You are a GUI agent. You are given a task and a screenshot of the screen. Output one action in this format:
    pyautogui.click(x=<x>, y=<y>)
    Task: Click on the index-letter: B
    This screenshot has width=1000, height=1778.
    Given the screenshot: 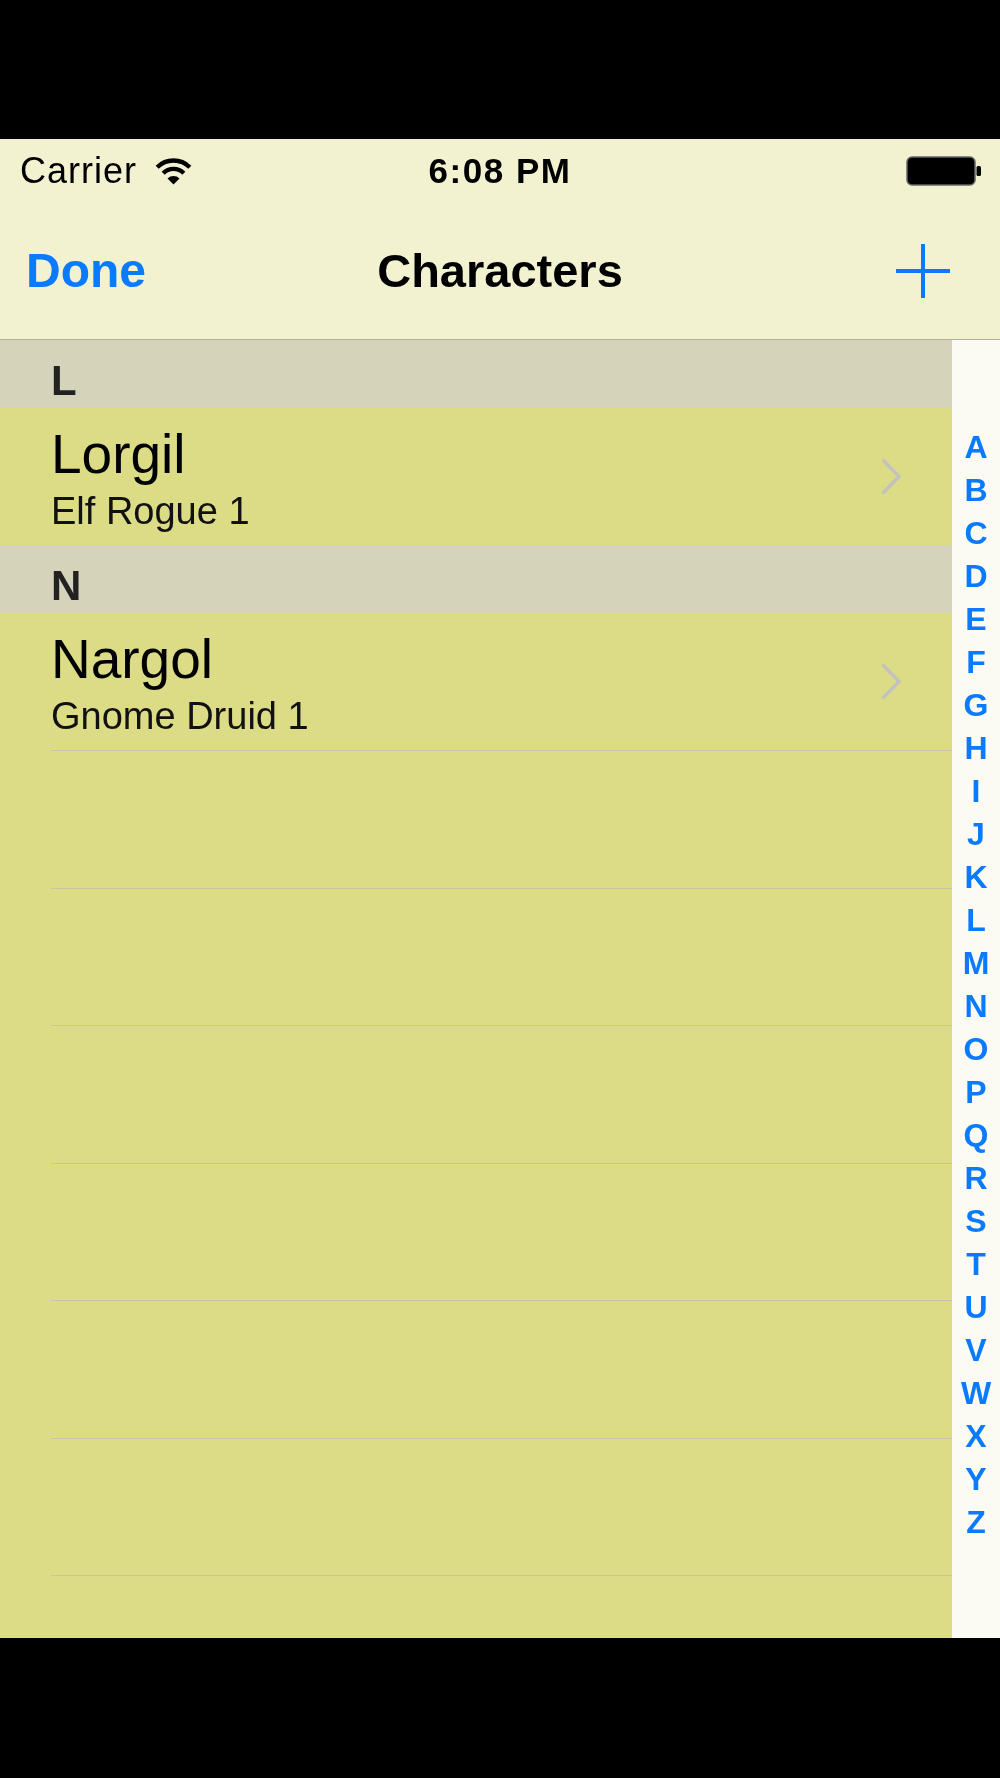 What is the action you would take?
    pyautogui.click(x=976, y=490)
    